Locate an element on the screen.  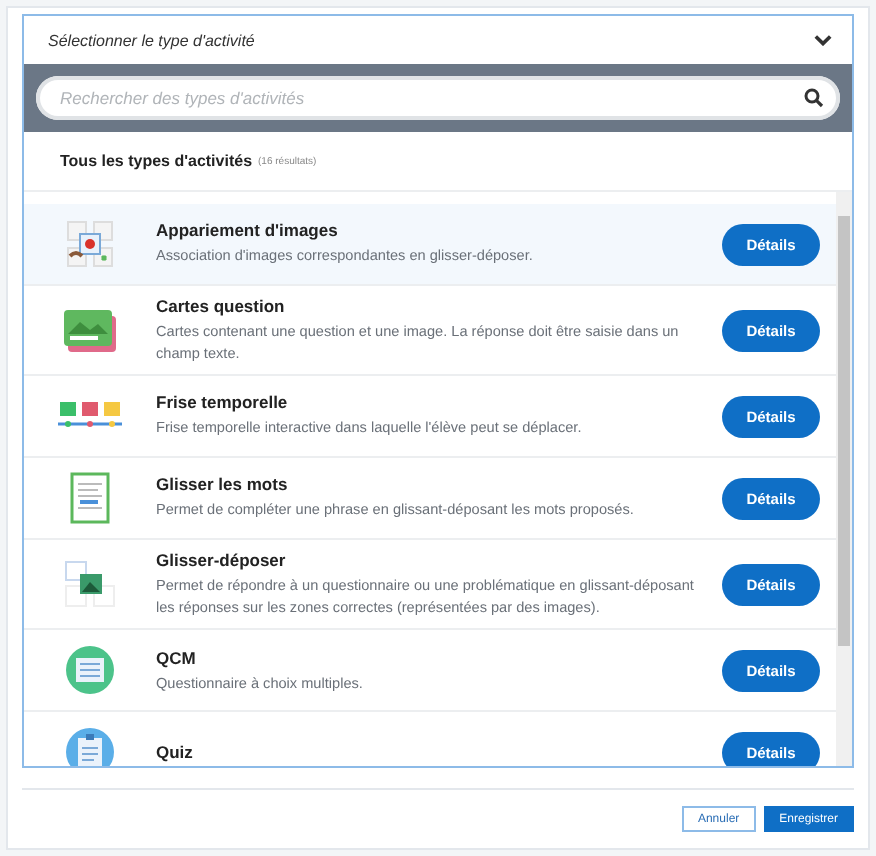
image-grid-icon is located at coordinates (90, 244).